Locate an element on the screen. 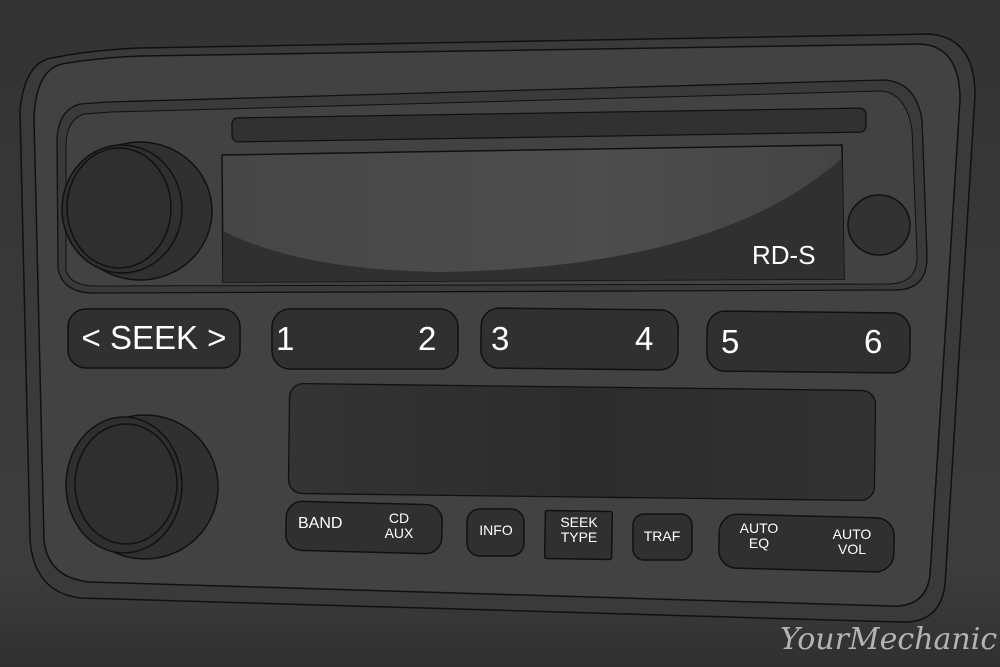  band-button-label: BAND is located at coordinates (320, 524).